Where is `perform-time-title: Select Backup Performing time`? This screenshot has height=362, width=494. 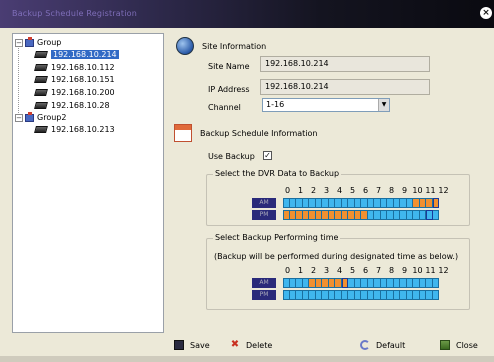
perform-time-title: Select Backup Performing time is located at coordinates (277, 237).